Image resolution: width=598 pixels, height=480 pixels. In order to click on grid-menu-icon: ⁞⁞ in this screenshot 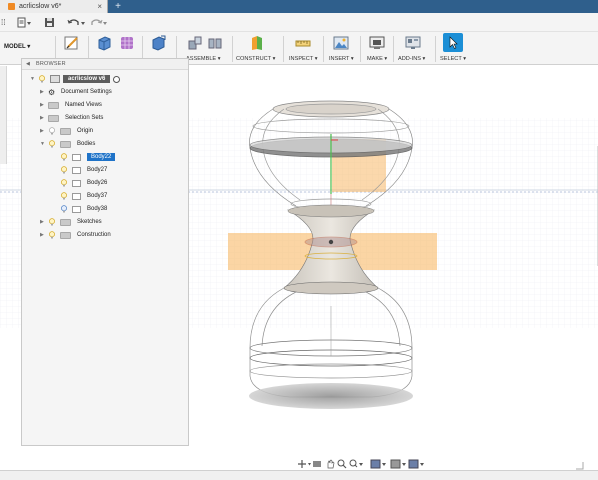, I will do `click(3, 22)`.